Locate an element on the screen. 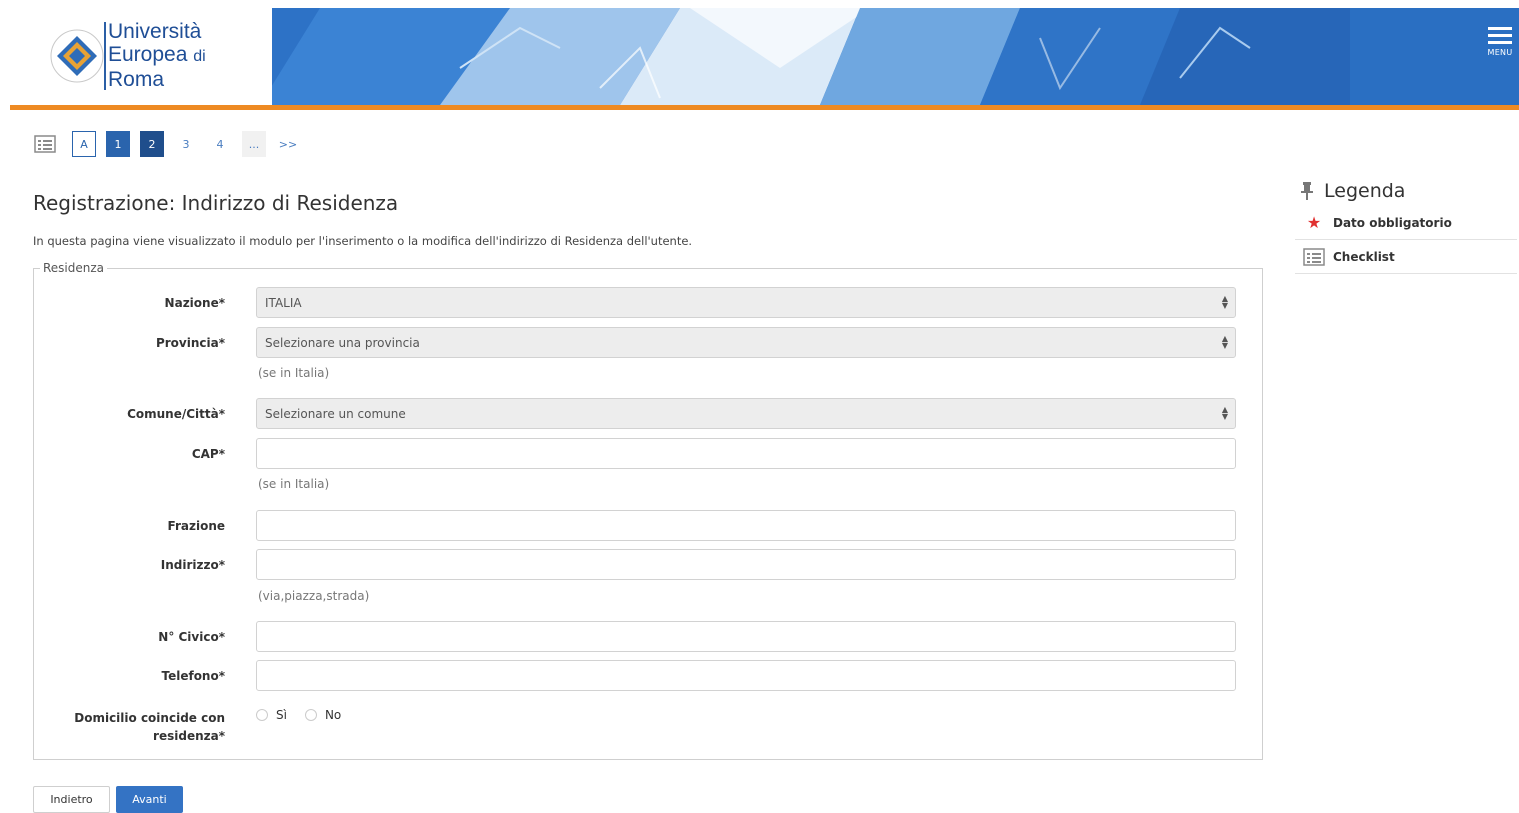 This screenshot has width=1519, height=813. radio-no is located at coordinates (310, 715).